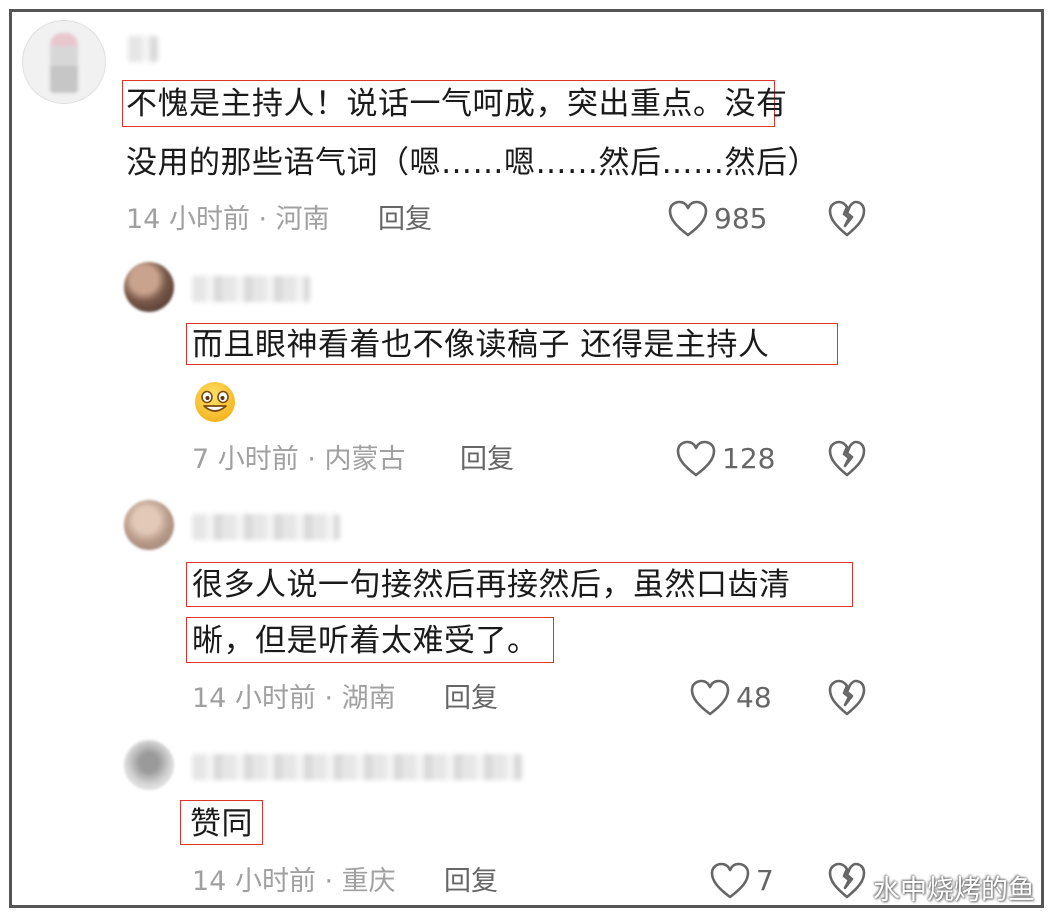 This screenshot has width=1051, height=914. Describe the element at coordinates (491, 585) in the screenshot. I see `comment-text-line: 很多人说一句接然后再接然后，虽然口齿清` at that location.